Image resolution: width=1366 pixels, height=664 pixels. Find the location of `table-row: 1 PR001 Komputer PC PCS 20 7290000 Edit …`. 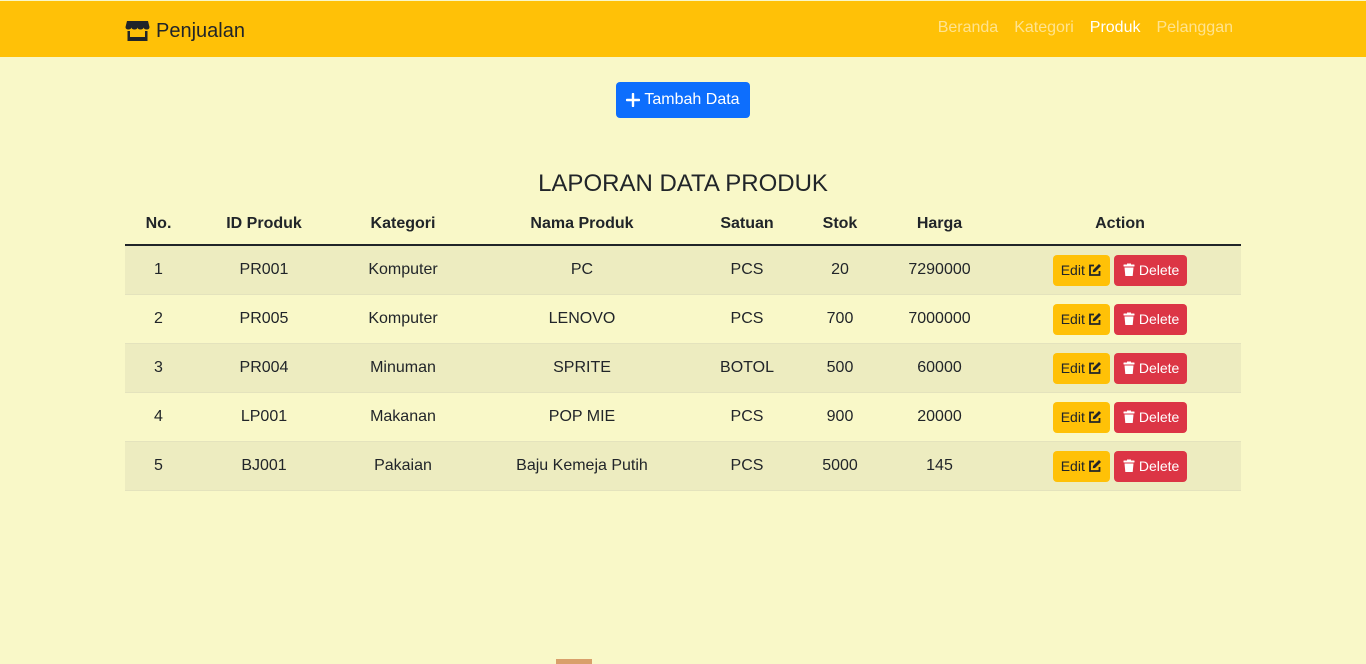

table-row: 1 PR001 Komputer PC PCS 20 7290000 Edit … is located at coordinates (683, 270).